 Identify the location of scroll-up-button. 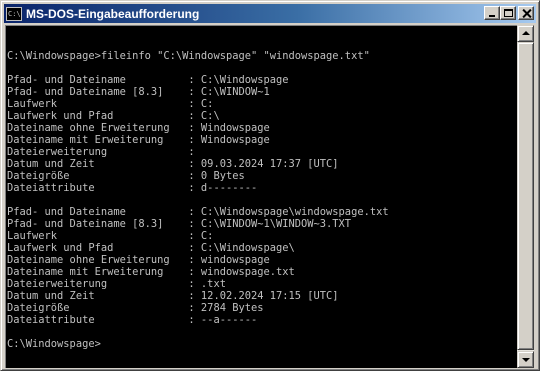
(525, 33).